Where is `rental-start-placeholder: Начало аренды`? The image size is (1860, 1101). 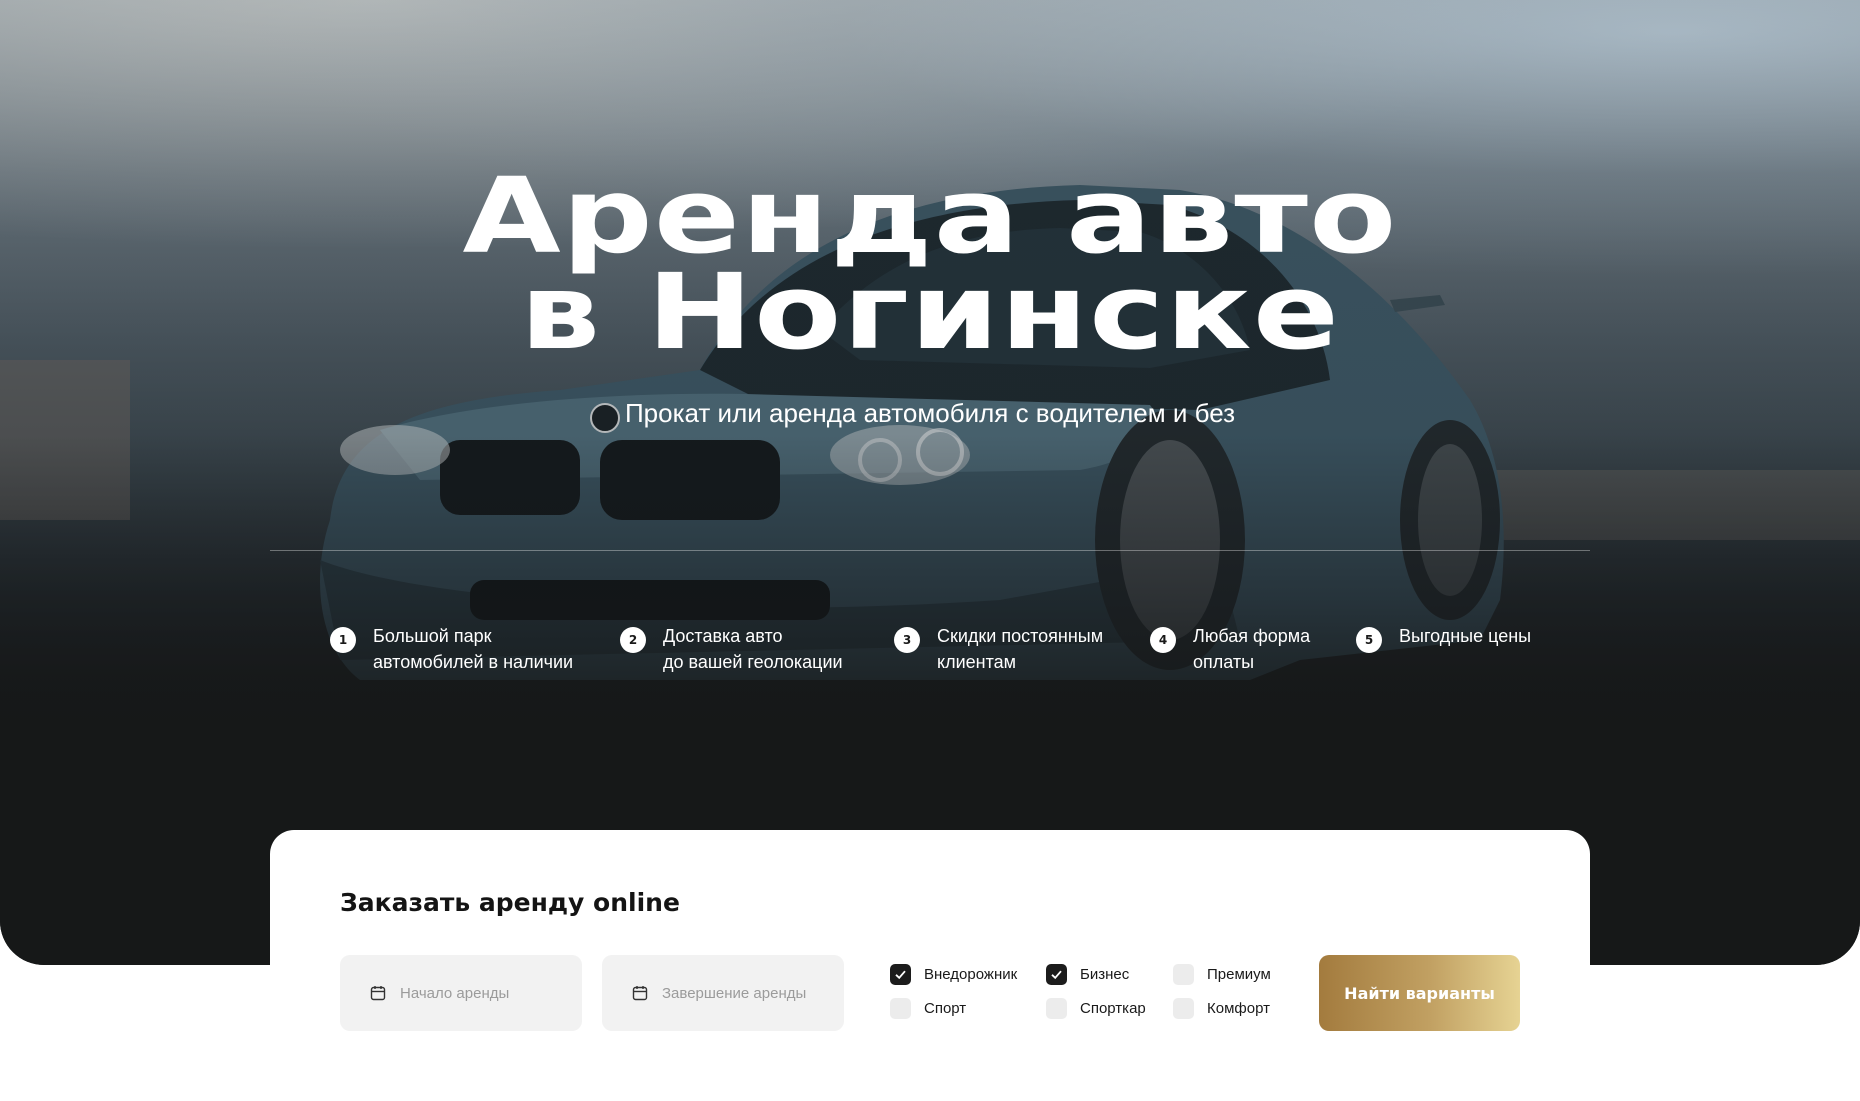
rental-start-placeholder: Начало аренды is located at coordinates (455, 993).